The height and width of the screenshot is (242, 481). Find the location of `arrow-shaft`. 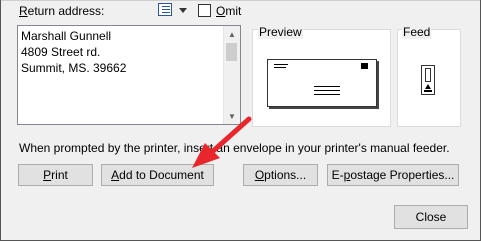

arrow-shaft is located at coordinates (230, 135).